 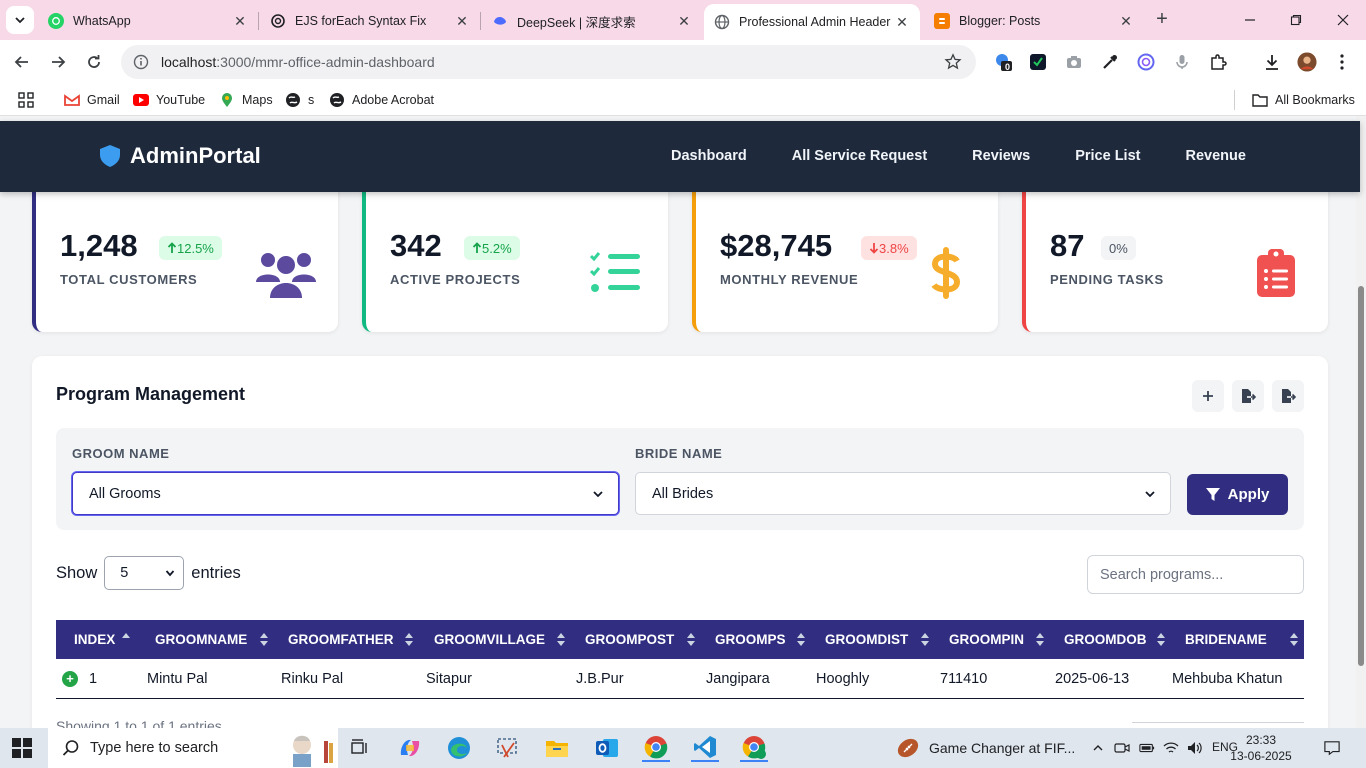 What do you see at coordinates (459, 748) in the screenshot?
I see `edge-icon` at bounding box center [459, 748].